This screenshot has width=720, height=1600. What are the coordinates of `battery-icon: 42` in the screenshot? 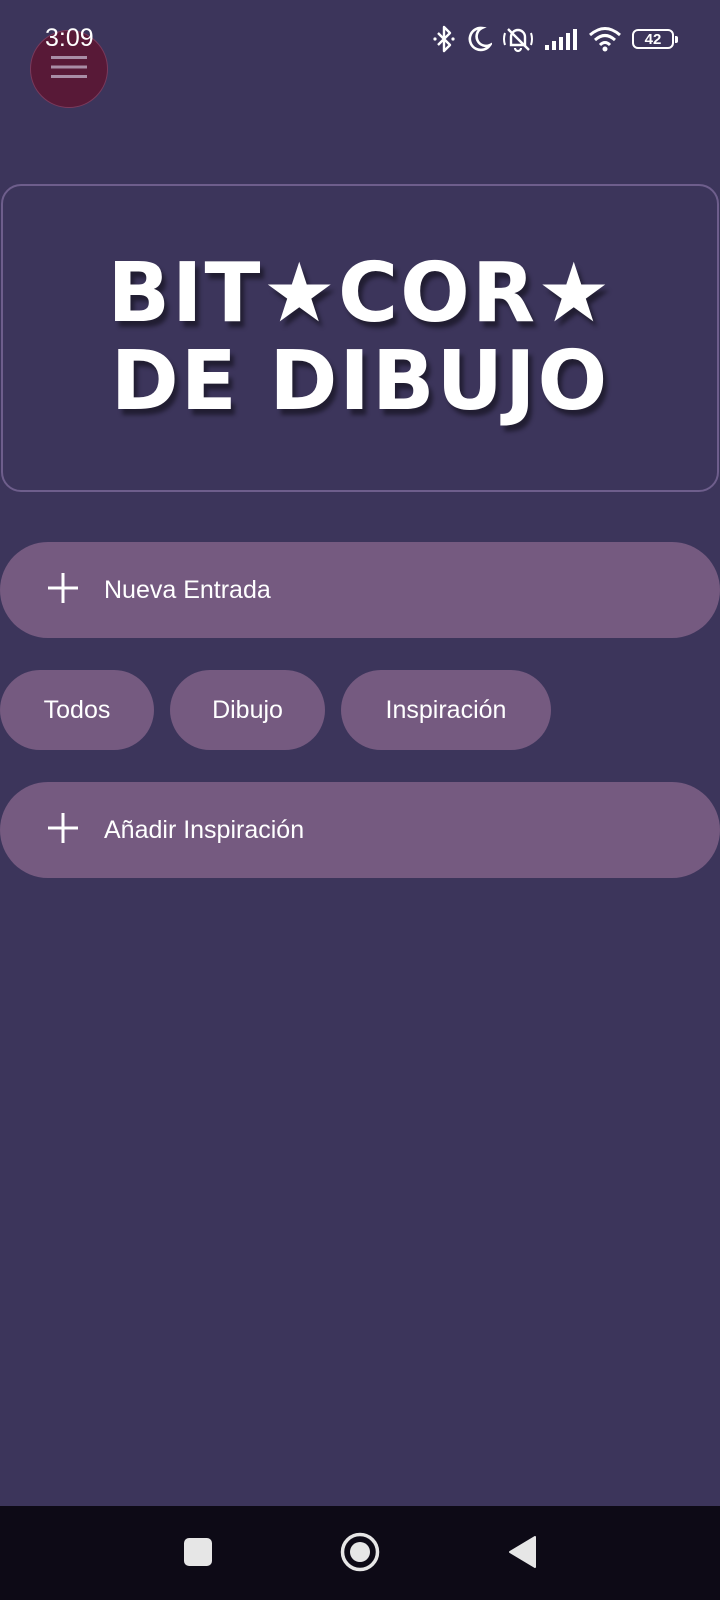 It's located at (655, 39).